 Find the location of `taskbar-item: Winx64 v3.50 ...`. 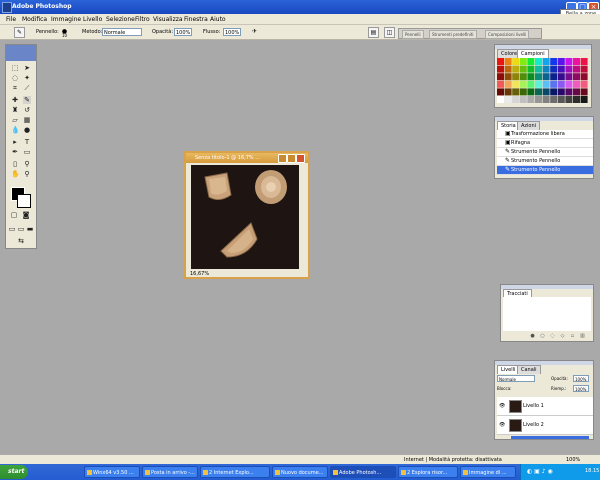

taskbar-item: Winx64 v3.50 ... is located at coordinates (112, 472).